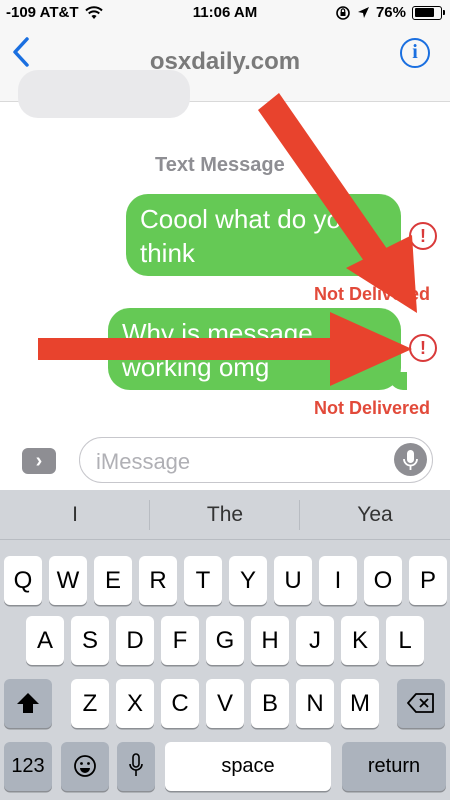 The width and height of the screenshot is (450, 800). What do you see at coordinates (143, 461) in the screenshot?
I see `message-placeholder: iMessage` at bounding box center [143, 461].